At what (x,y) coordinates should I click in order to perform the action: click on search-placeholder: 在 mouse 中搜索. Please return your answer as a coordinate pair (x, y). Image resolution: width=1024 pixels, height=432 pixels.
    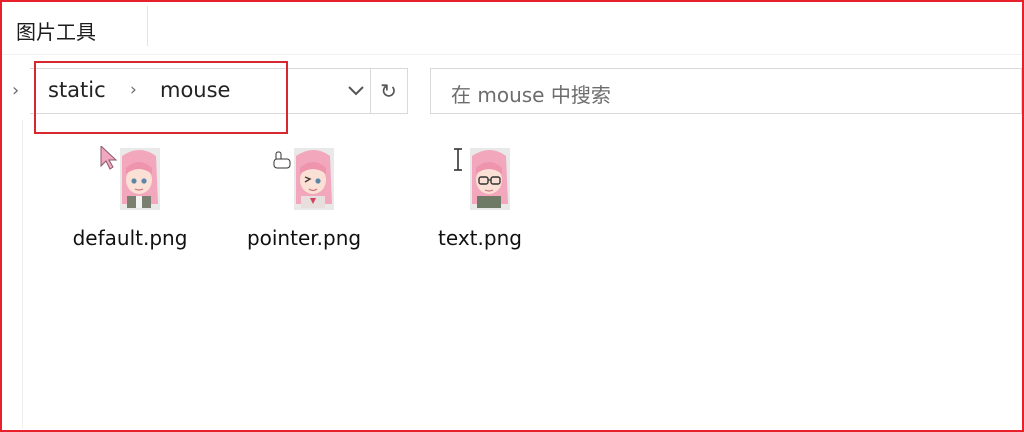
    Looking at the image, I should click on (531, 95).